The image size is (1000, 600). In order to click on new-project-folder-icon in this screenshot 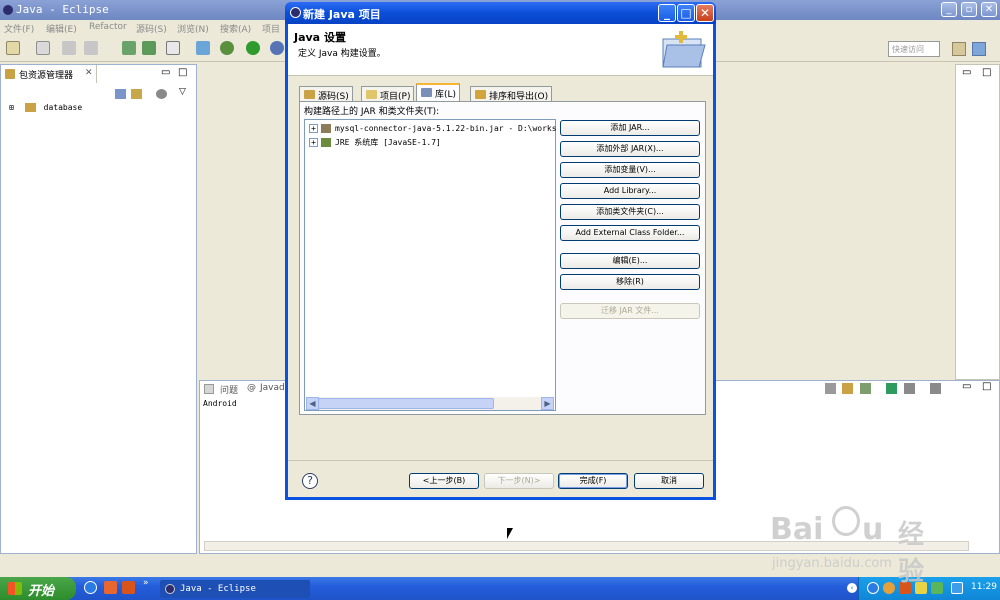, I will do `click(684, 49)`.